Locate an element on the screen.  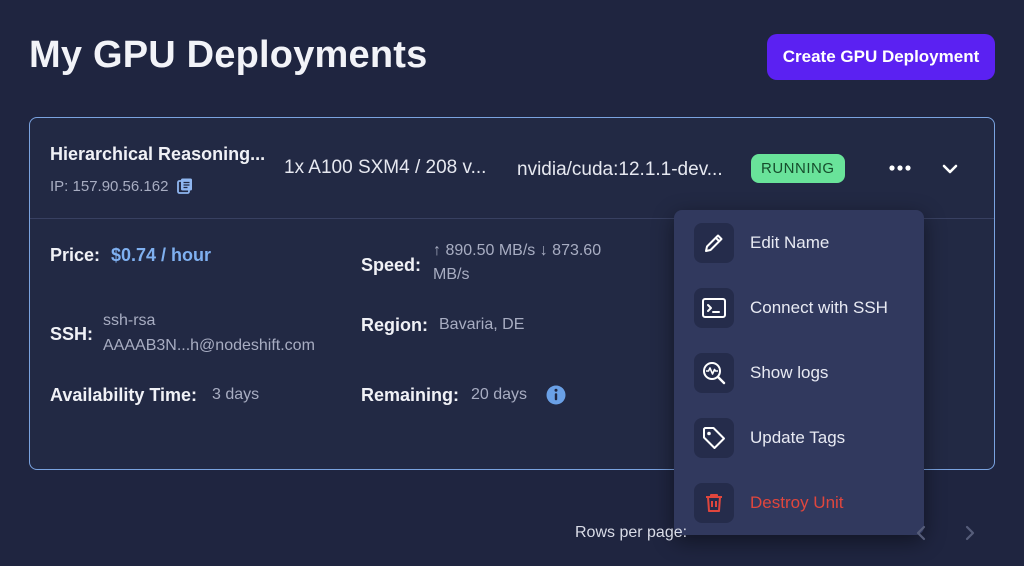
availability-time-value: 3 days is located at coordinates (236, 394).